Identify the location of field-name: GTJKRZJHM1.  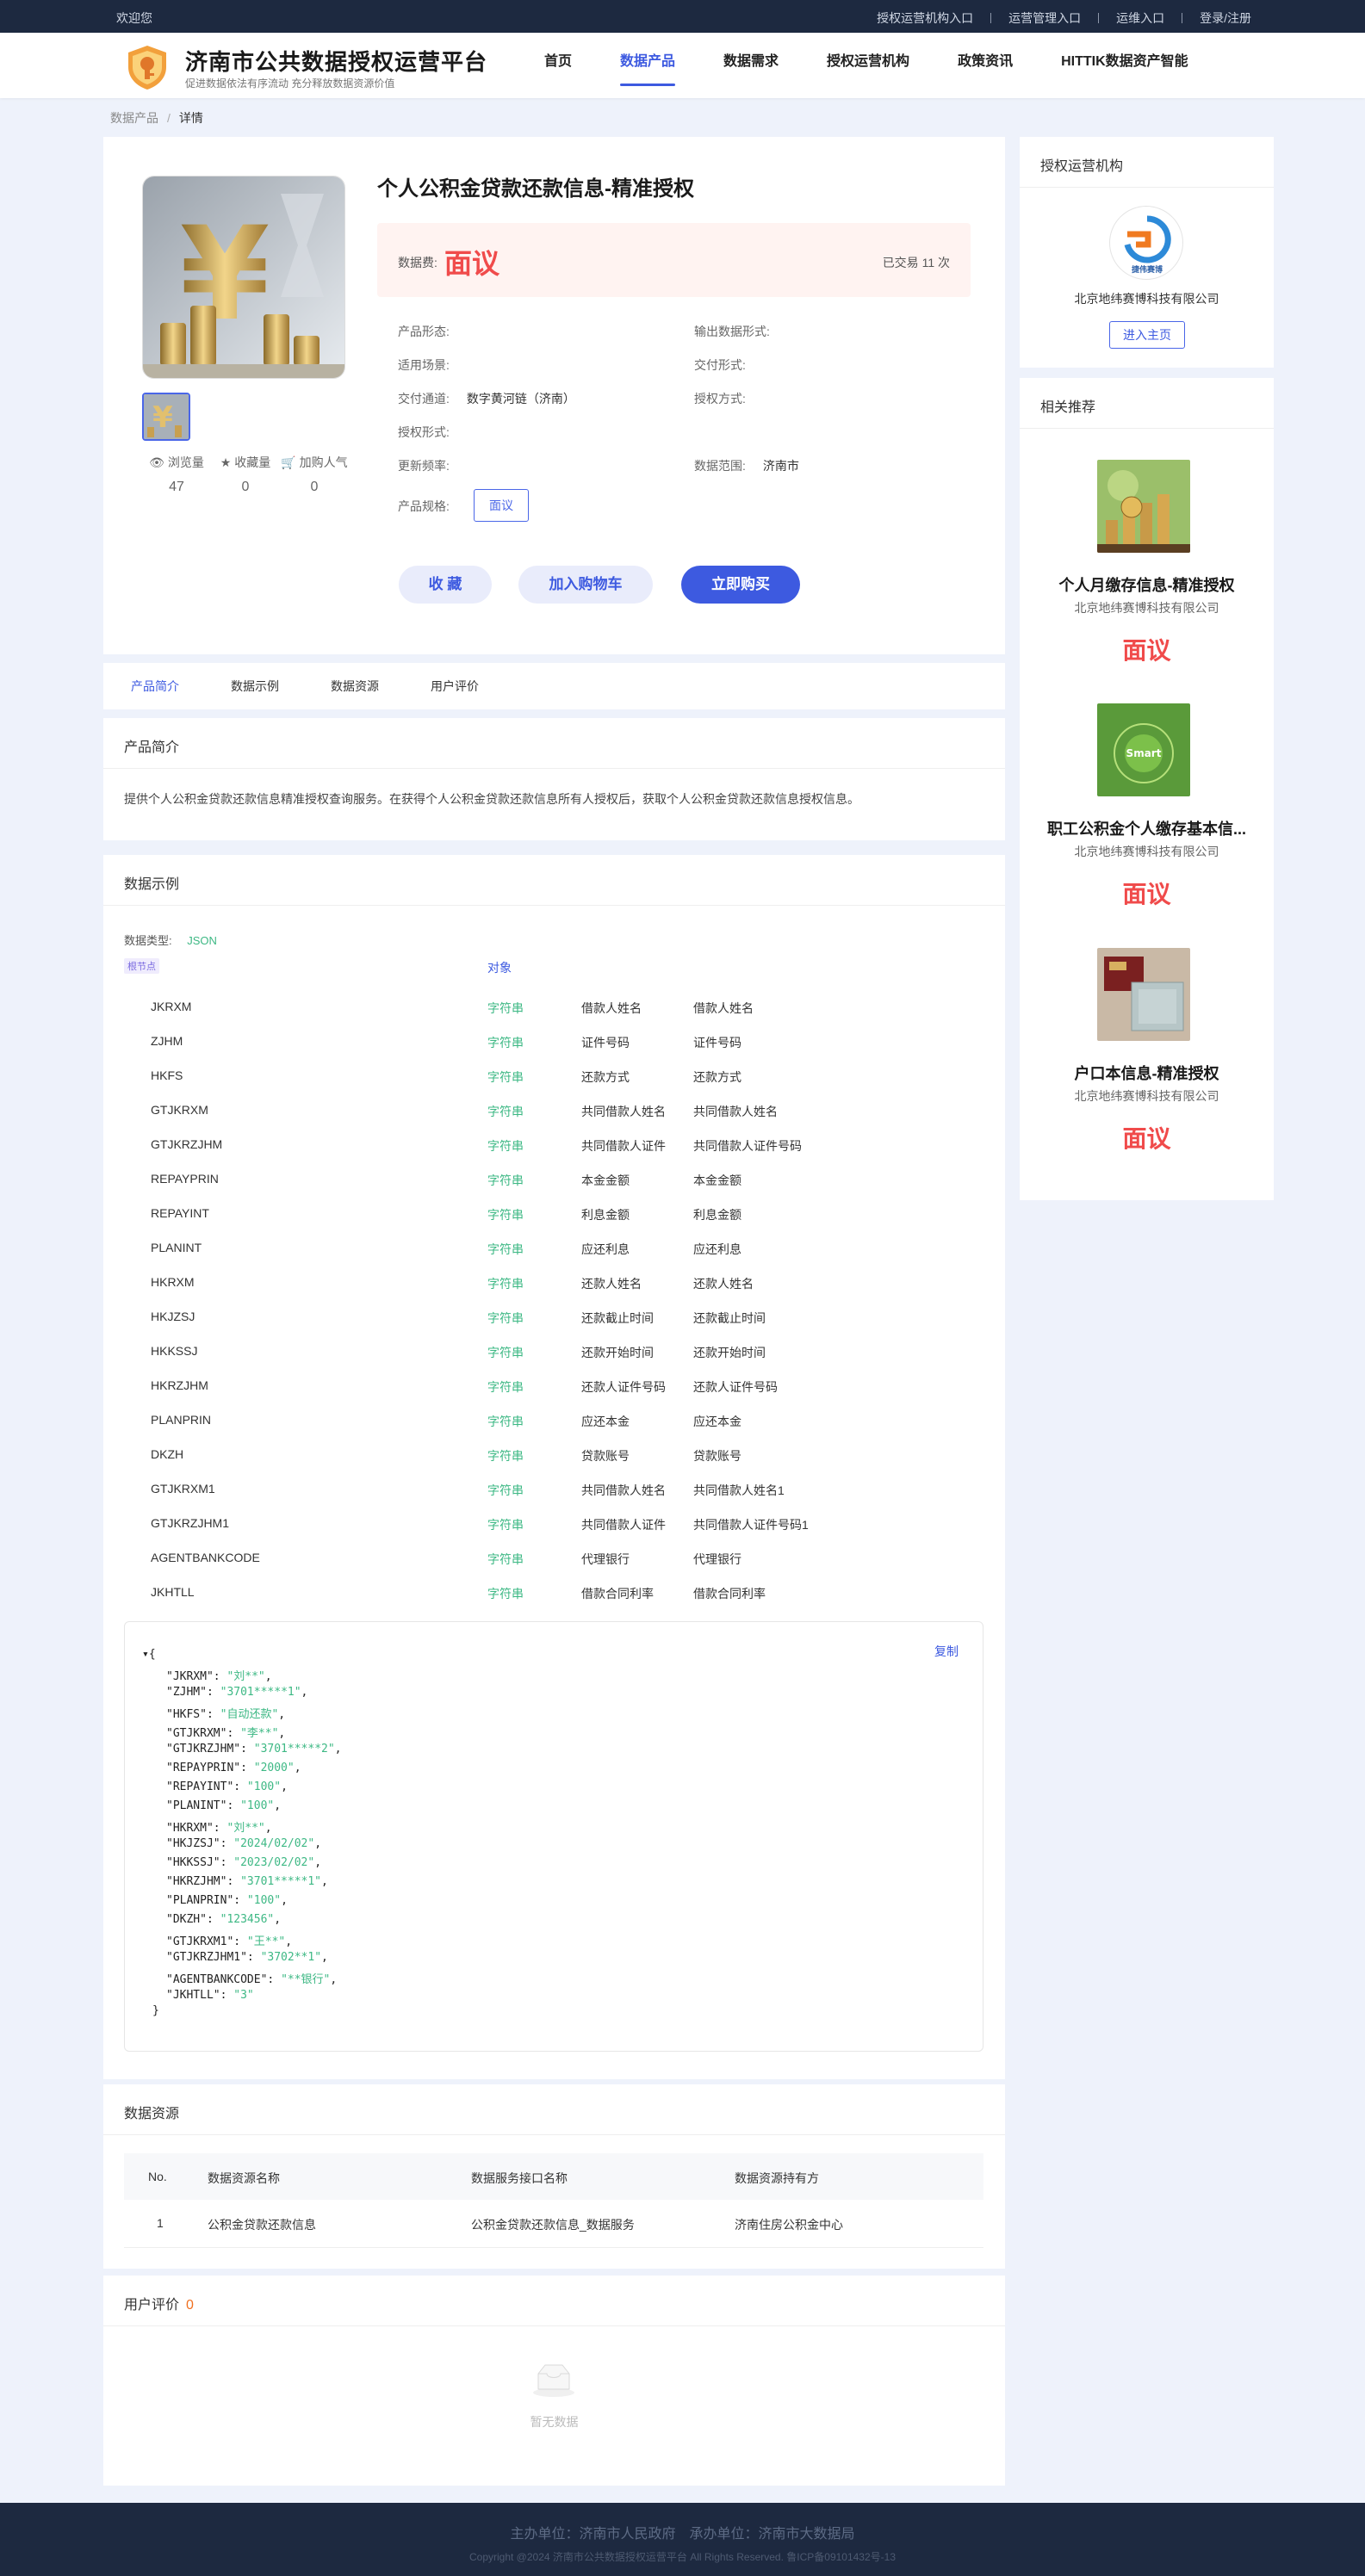
(190, 1523).